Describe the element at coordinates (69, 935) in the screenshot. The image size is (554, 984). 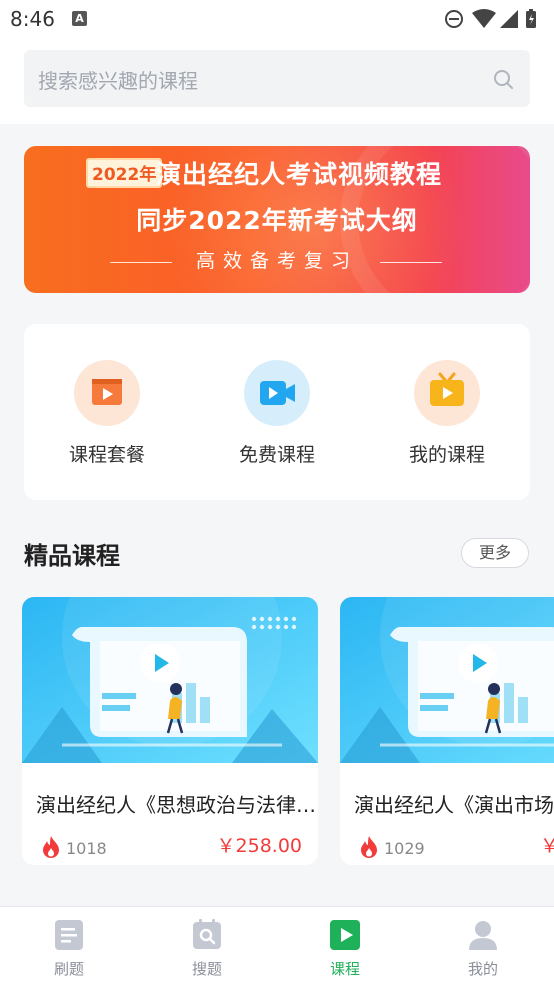
I see `practice-icon` at that location.